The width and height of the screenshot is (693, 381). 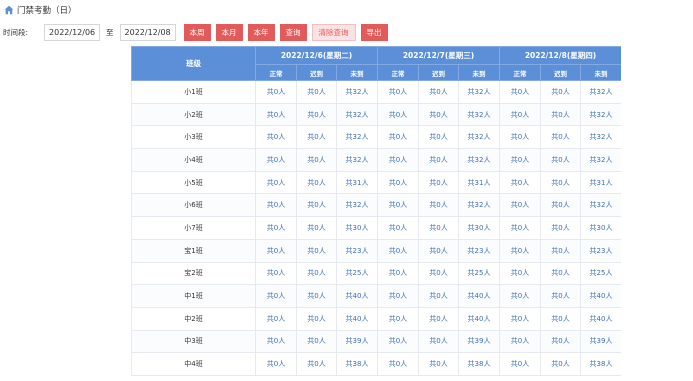 I want to click on this-year-button: 本年, so click(x=261, y=32).